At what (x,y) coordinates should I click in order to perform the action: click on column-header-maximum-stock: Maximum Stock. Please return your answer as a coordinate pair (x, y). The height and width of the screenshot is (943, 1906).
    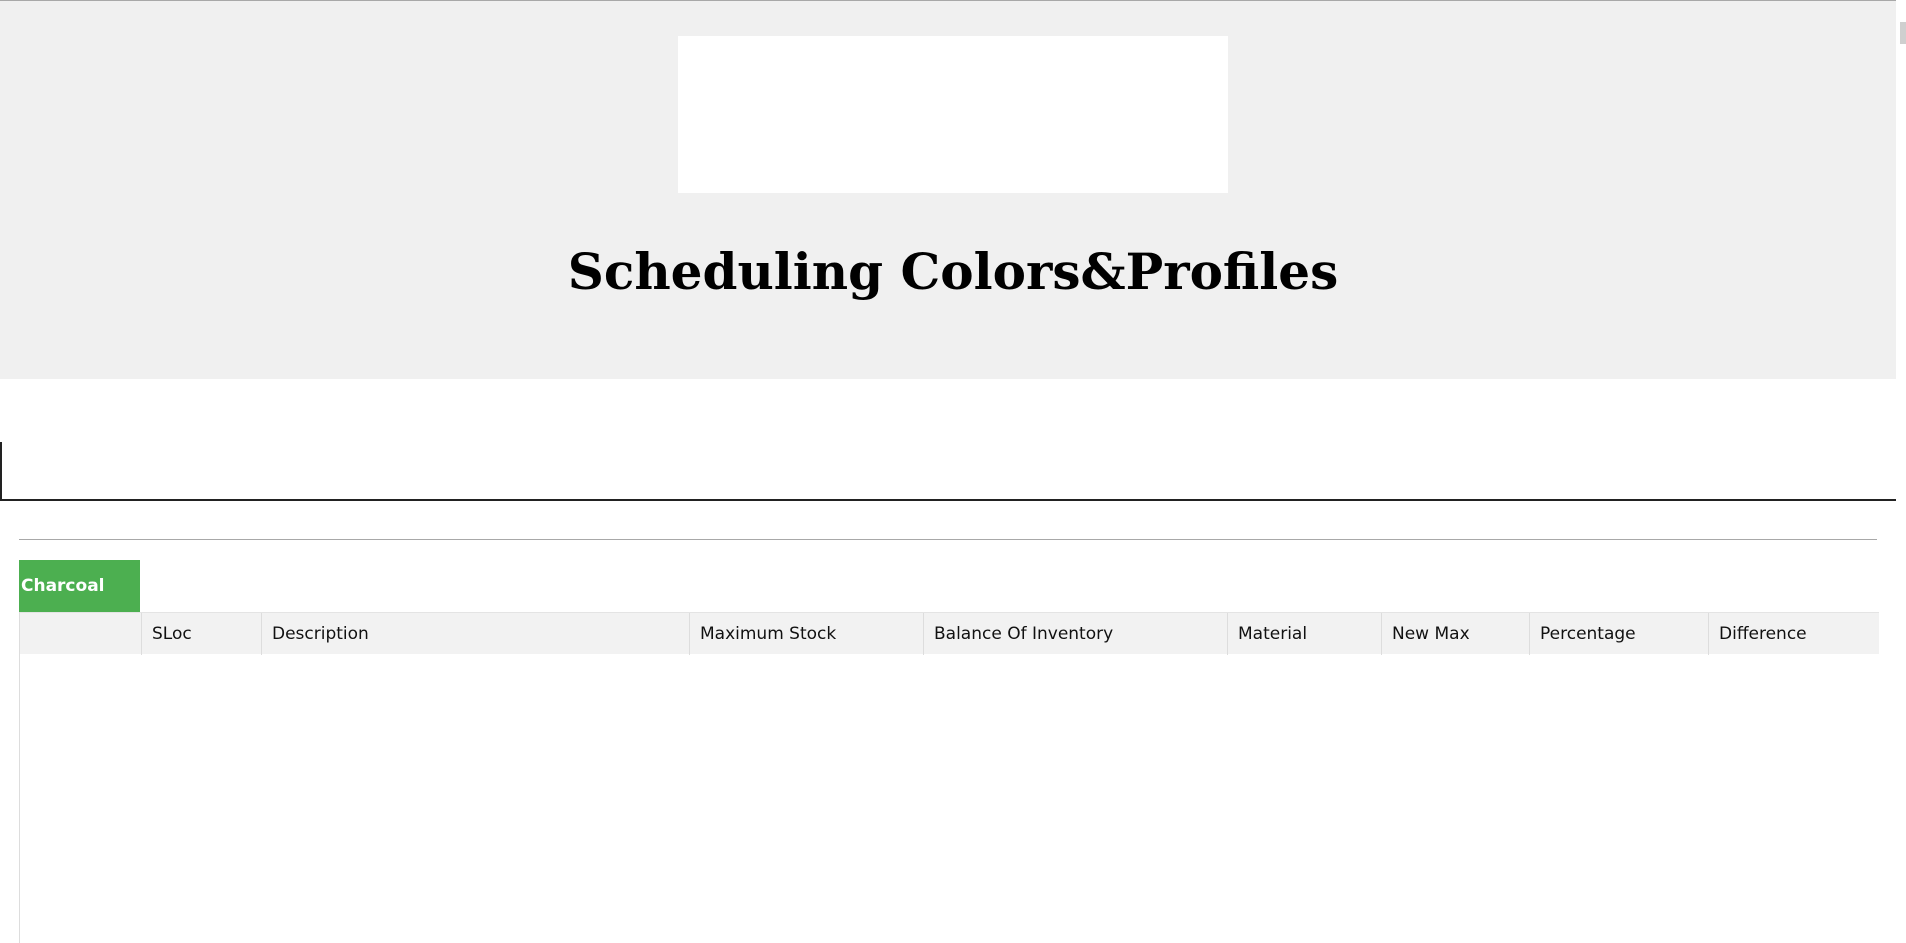
    Looking at the image, I should click on (806, 634).